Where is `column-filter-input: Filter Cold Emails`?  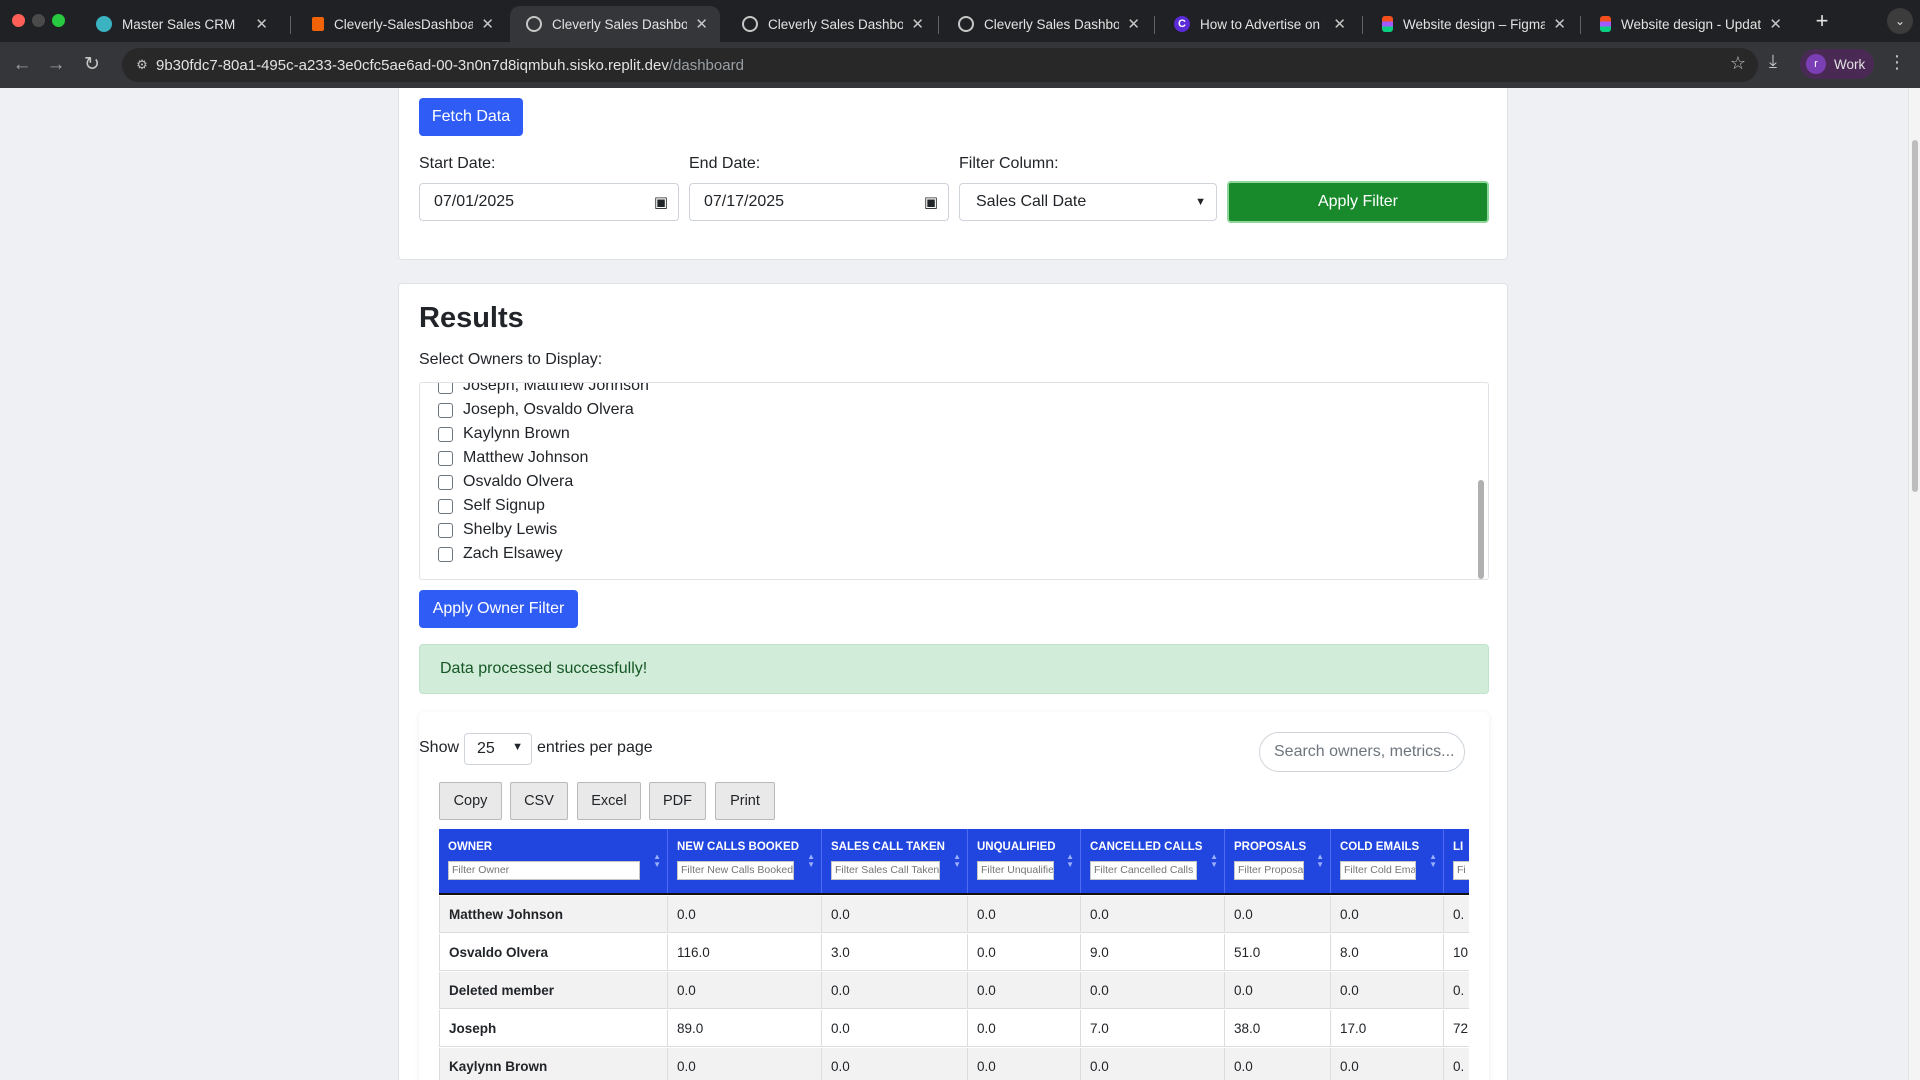 column-filter-input: Filter Cold Emails is located at coordinates (1378, 870).